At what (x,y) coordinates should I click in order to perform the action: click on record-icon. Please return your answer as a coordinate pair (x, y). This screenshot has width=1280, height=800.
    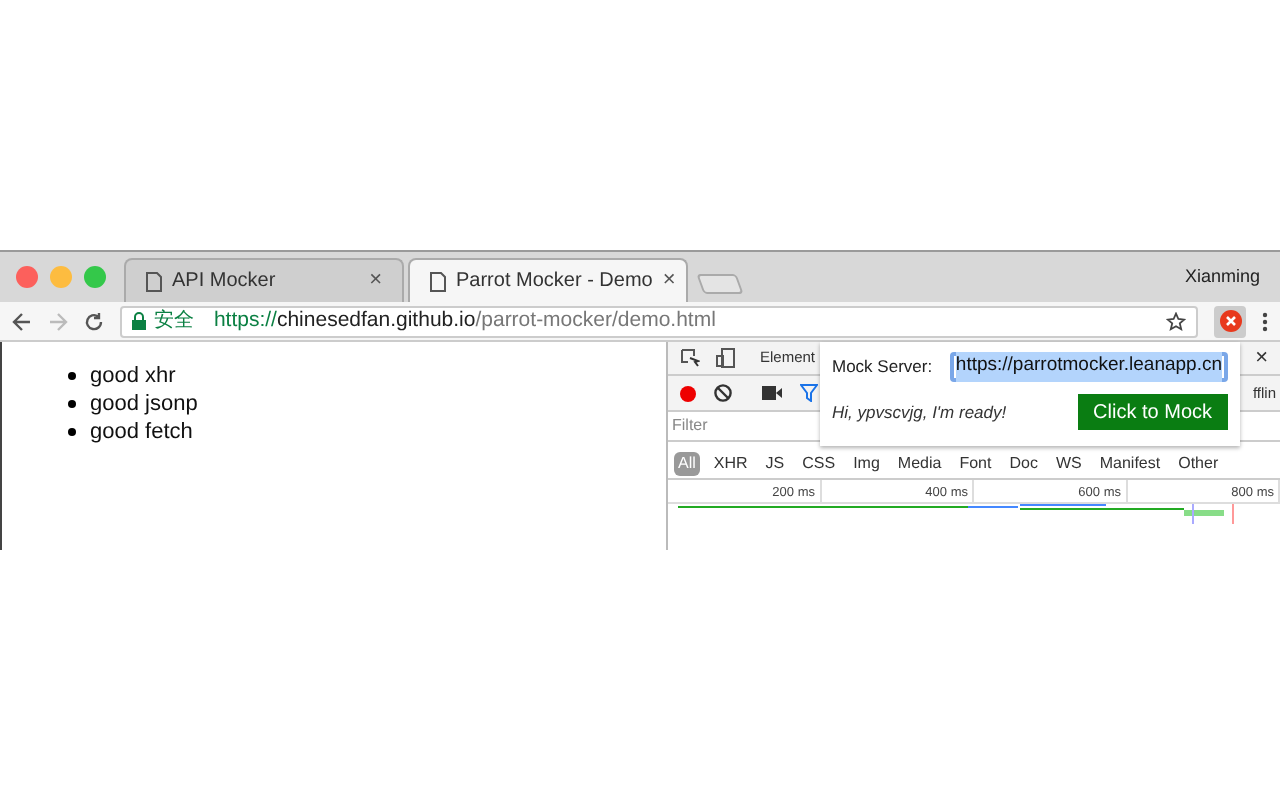
    Looking at the image, I should click on (688, 393).